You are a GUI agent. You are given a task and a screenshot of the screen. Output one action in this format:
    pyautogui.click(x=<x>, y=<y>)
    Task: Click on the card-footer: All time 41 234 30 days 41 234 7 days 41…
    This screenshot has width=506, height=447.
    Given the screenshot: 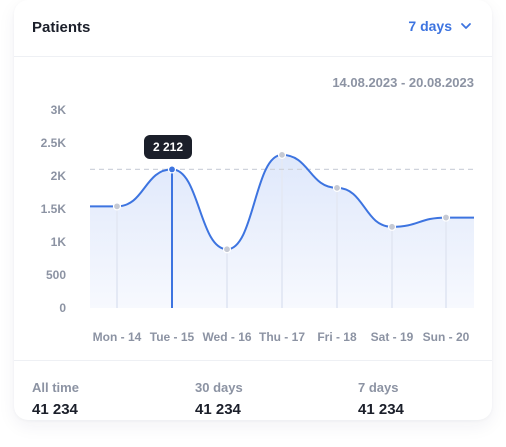 What is the action you would take?
    pyautogui.click(x=253, y=390)
    